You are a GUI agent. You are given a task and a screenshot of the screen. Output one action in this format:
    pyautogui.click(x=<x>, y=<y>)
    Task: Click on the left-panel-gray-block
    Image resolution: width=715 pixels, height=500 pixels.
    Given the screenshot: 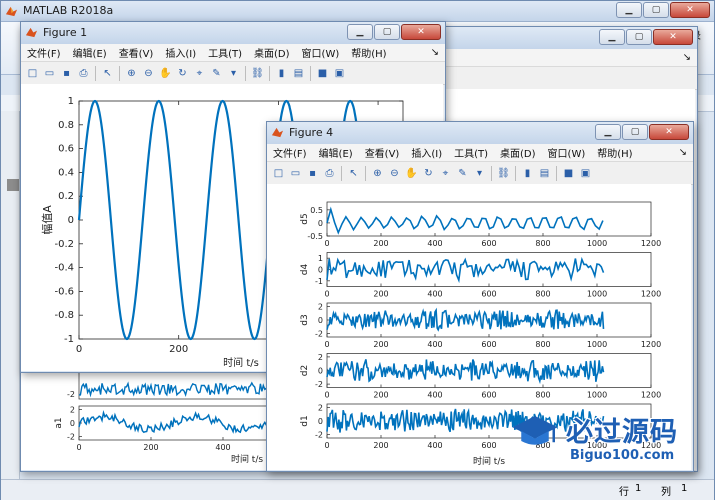 What is the action you would take?
    pyautogui.click(x=13, y=185)
    